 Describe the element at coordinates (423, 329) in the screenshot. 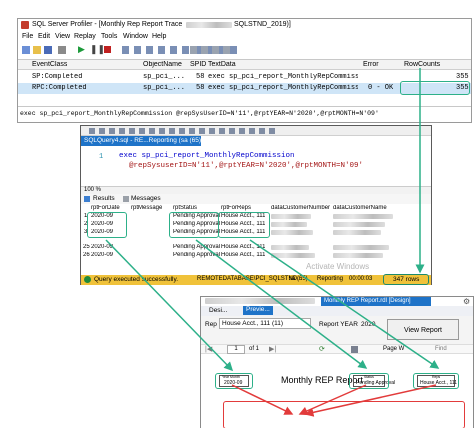

I see `view-report-button: View Report` at that location.